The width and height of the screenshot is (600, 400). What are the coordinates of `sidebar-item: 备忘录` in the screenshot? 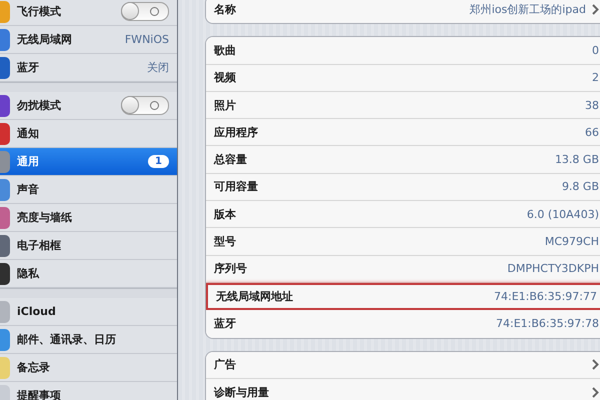 It's located at (88, 368).